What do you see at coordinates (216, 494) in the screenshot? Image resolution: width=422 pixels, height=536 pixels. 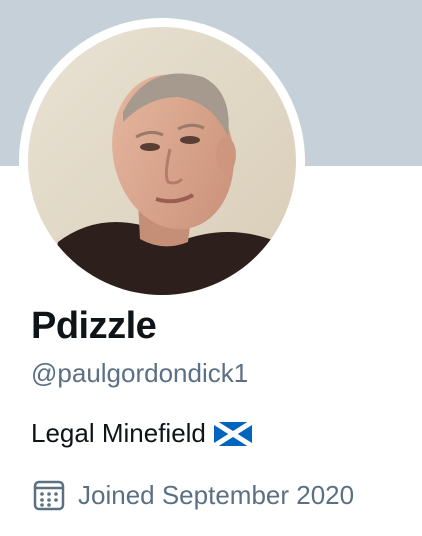 I see `joined-date-text: Joined September 2020` at bounding box center [216, 494].